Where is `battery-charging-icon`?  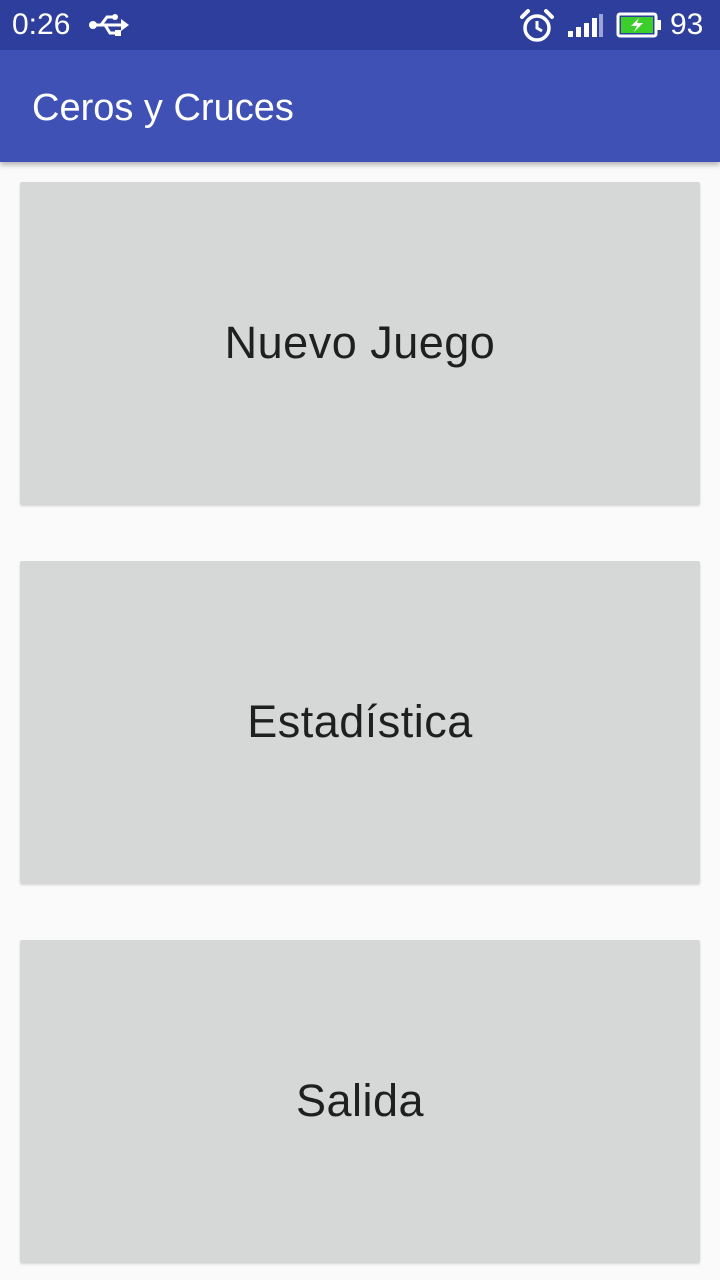
battery-charging-icon is located at coordinates (638, 25).